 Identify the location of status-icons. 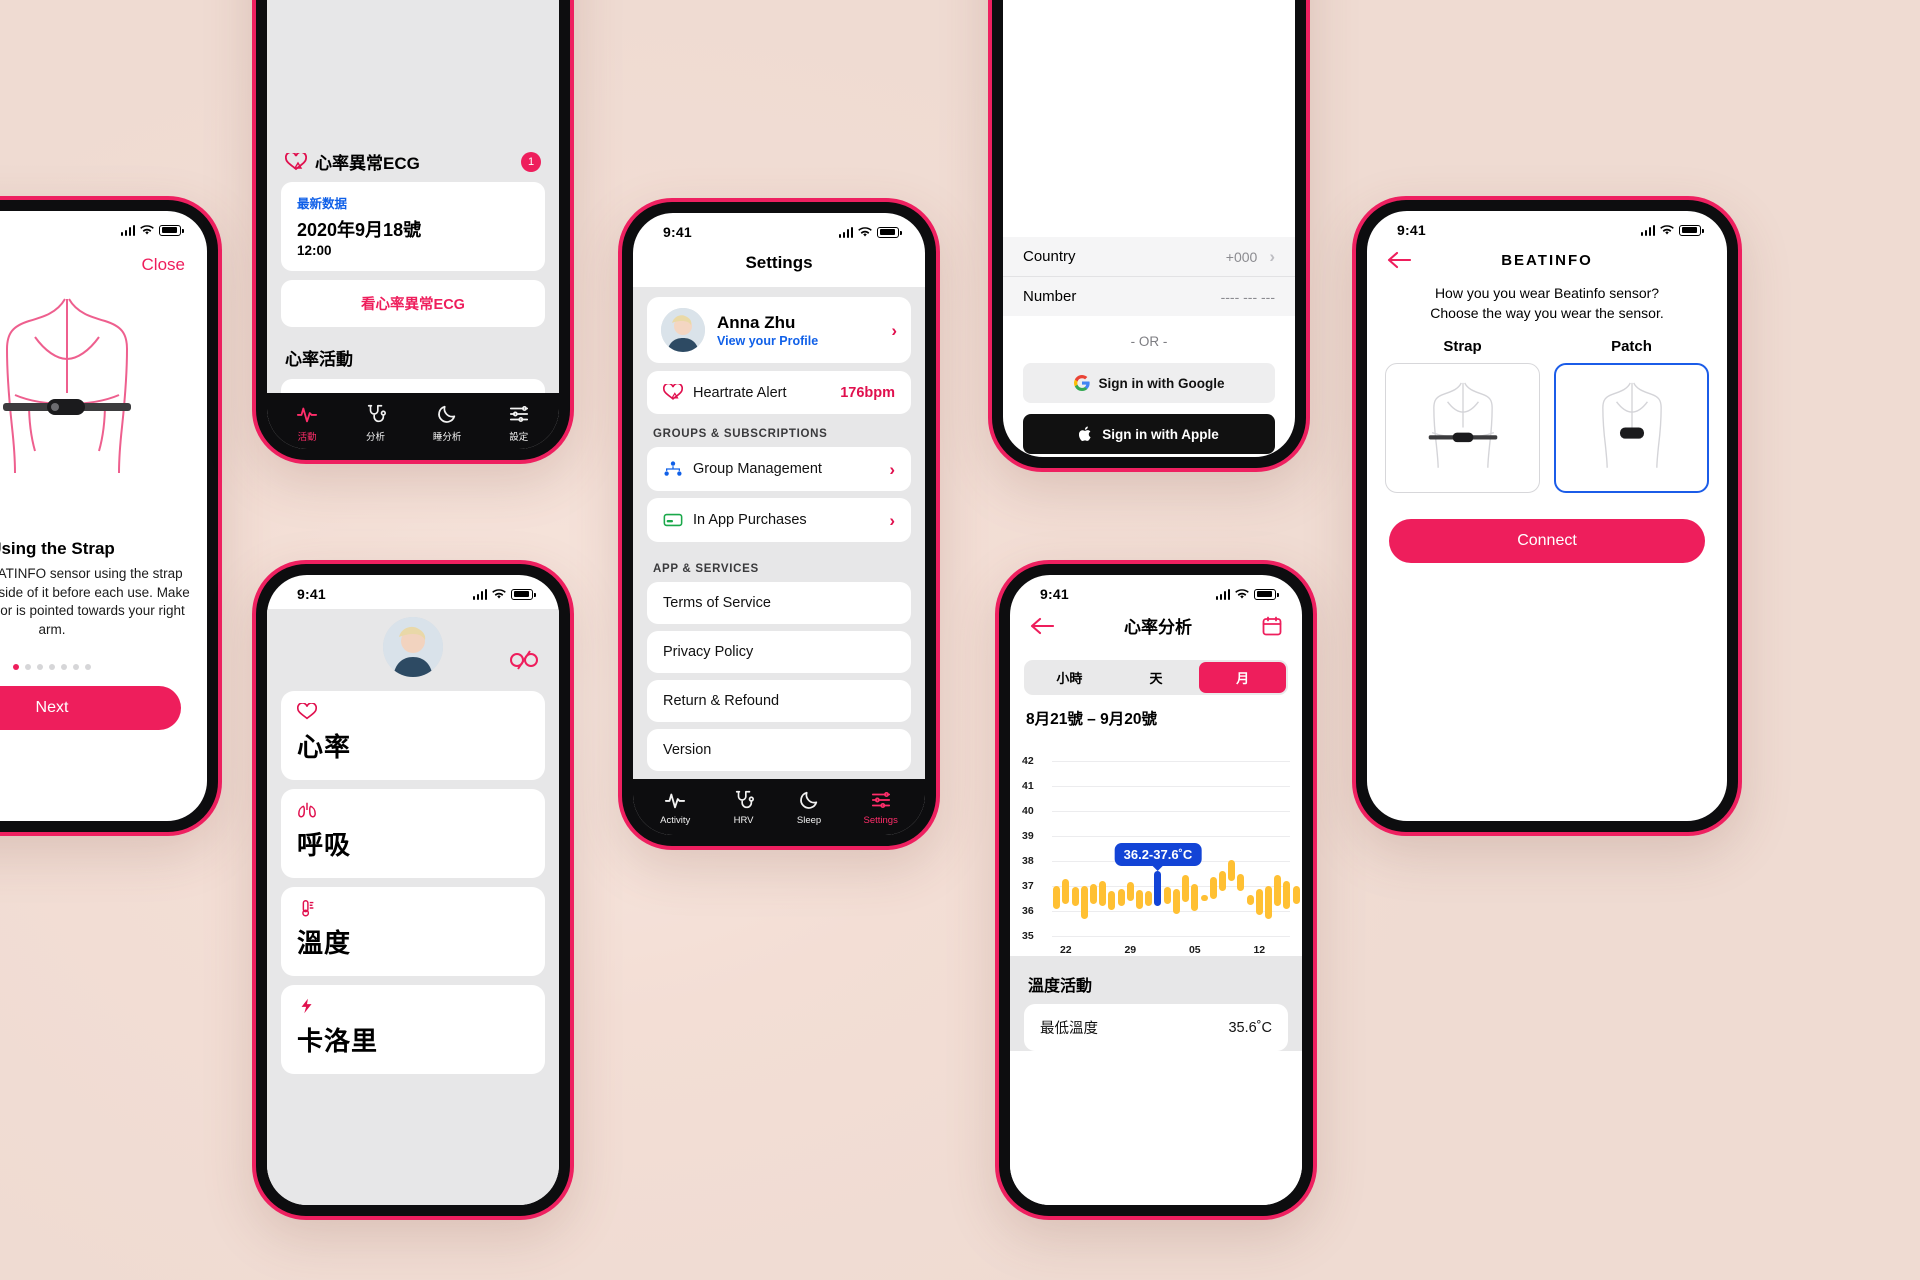
(1672, 230).